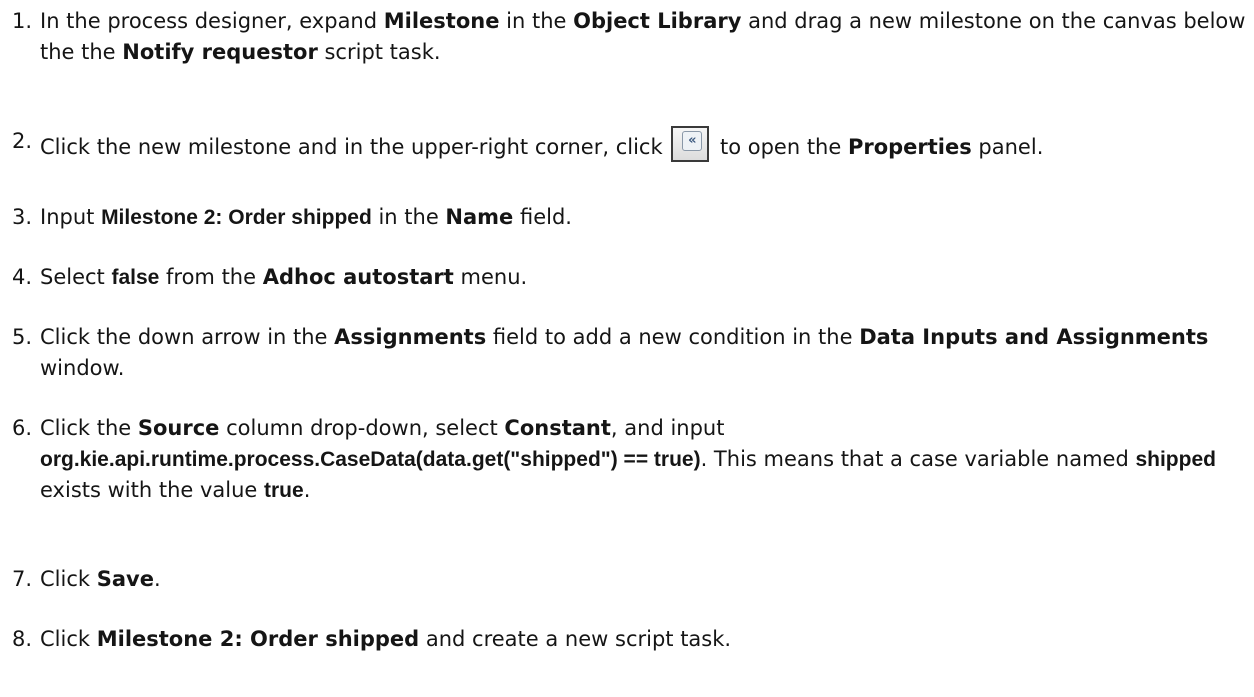 This screenshot has height=697, width=1254. What do you see at coordinates (135, 277) in the screenshot?
I see `input-value: false` at bounding box center [135, 277].